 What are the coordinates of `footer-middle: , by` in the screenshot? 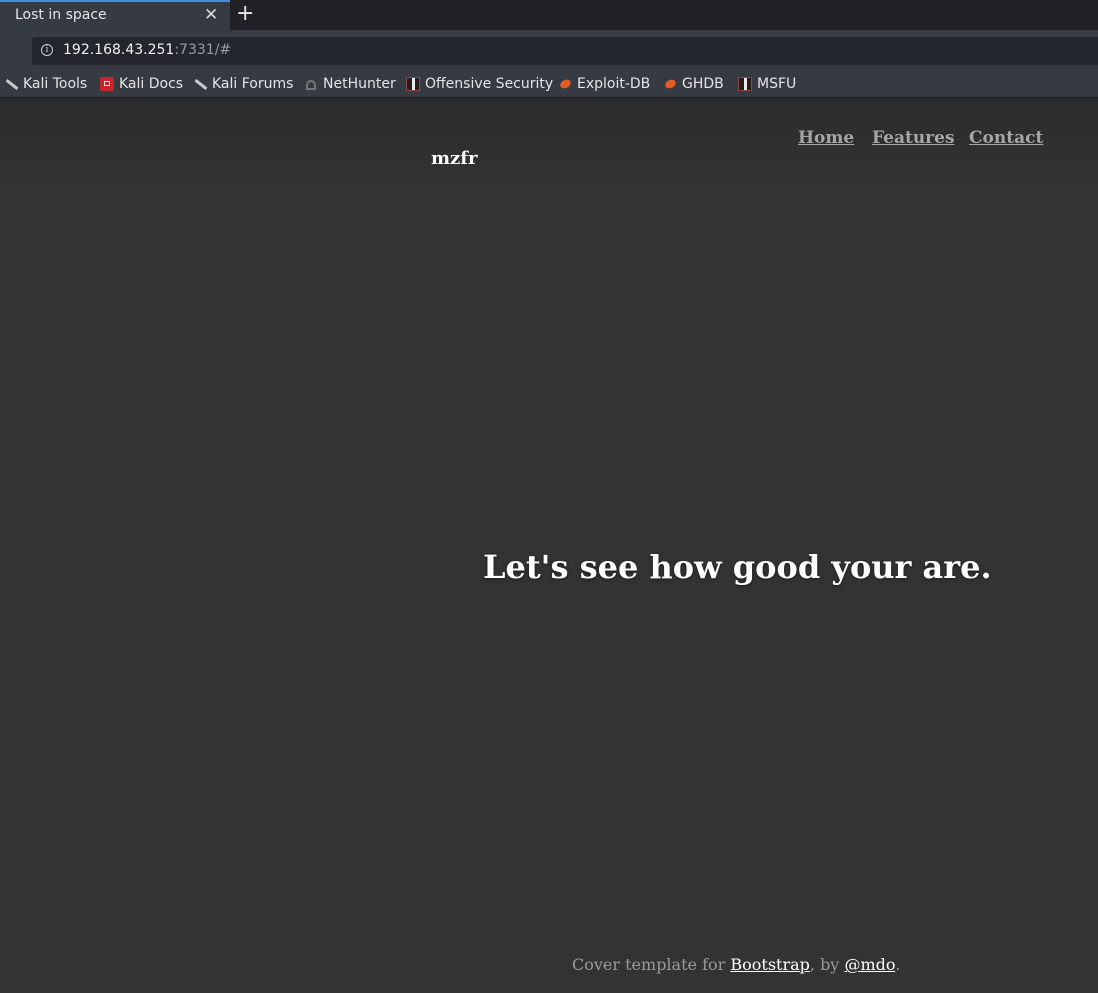 It's located at (827, 964).